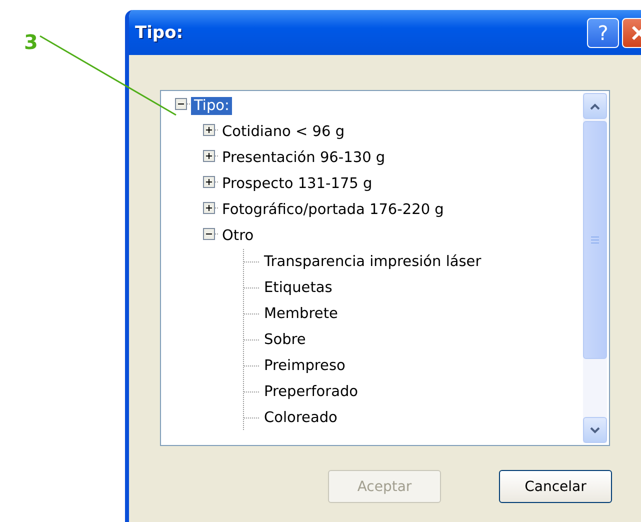  I want to click on chevron-up-icon, so click(595, 106).